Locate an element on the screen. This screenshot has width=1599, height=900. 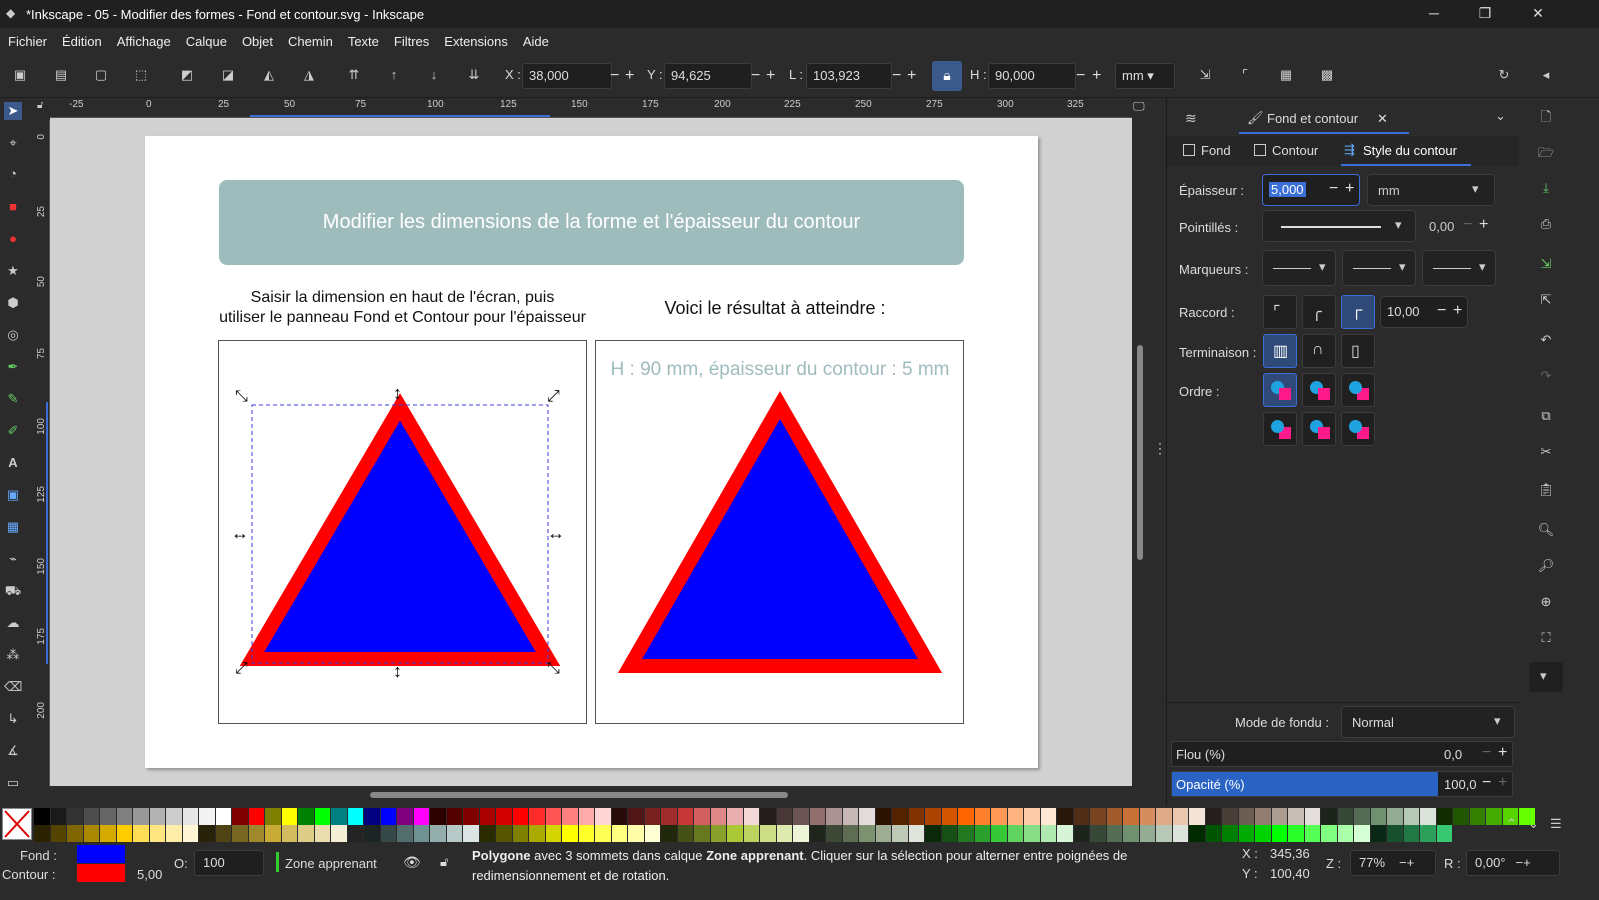
collapse-icon: ◂ is located at coordinates (1546, 75).